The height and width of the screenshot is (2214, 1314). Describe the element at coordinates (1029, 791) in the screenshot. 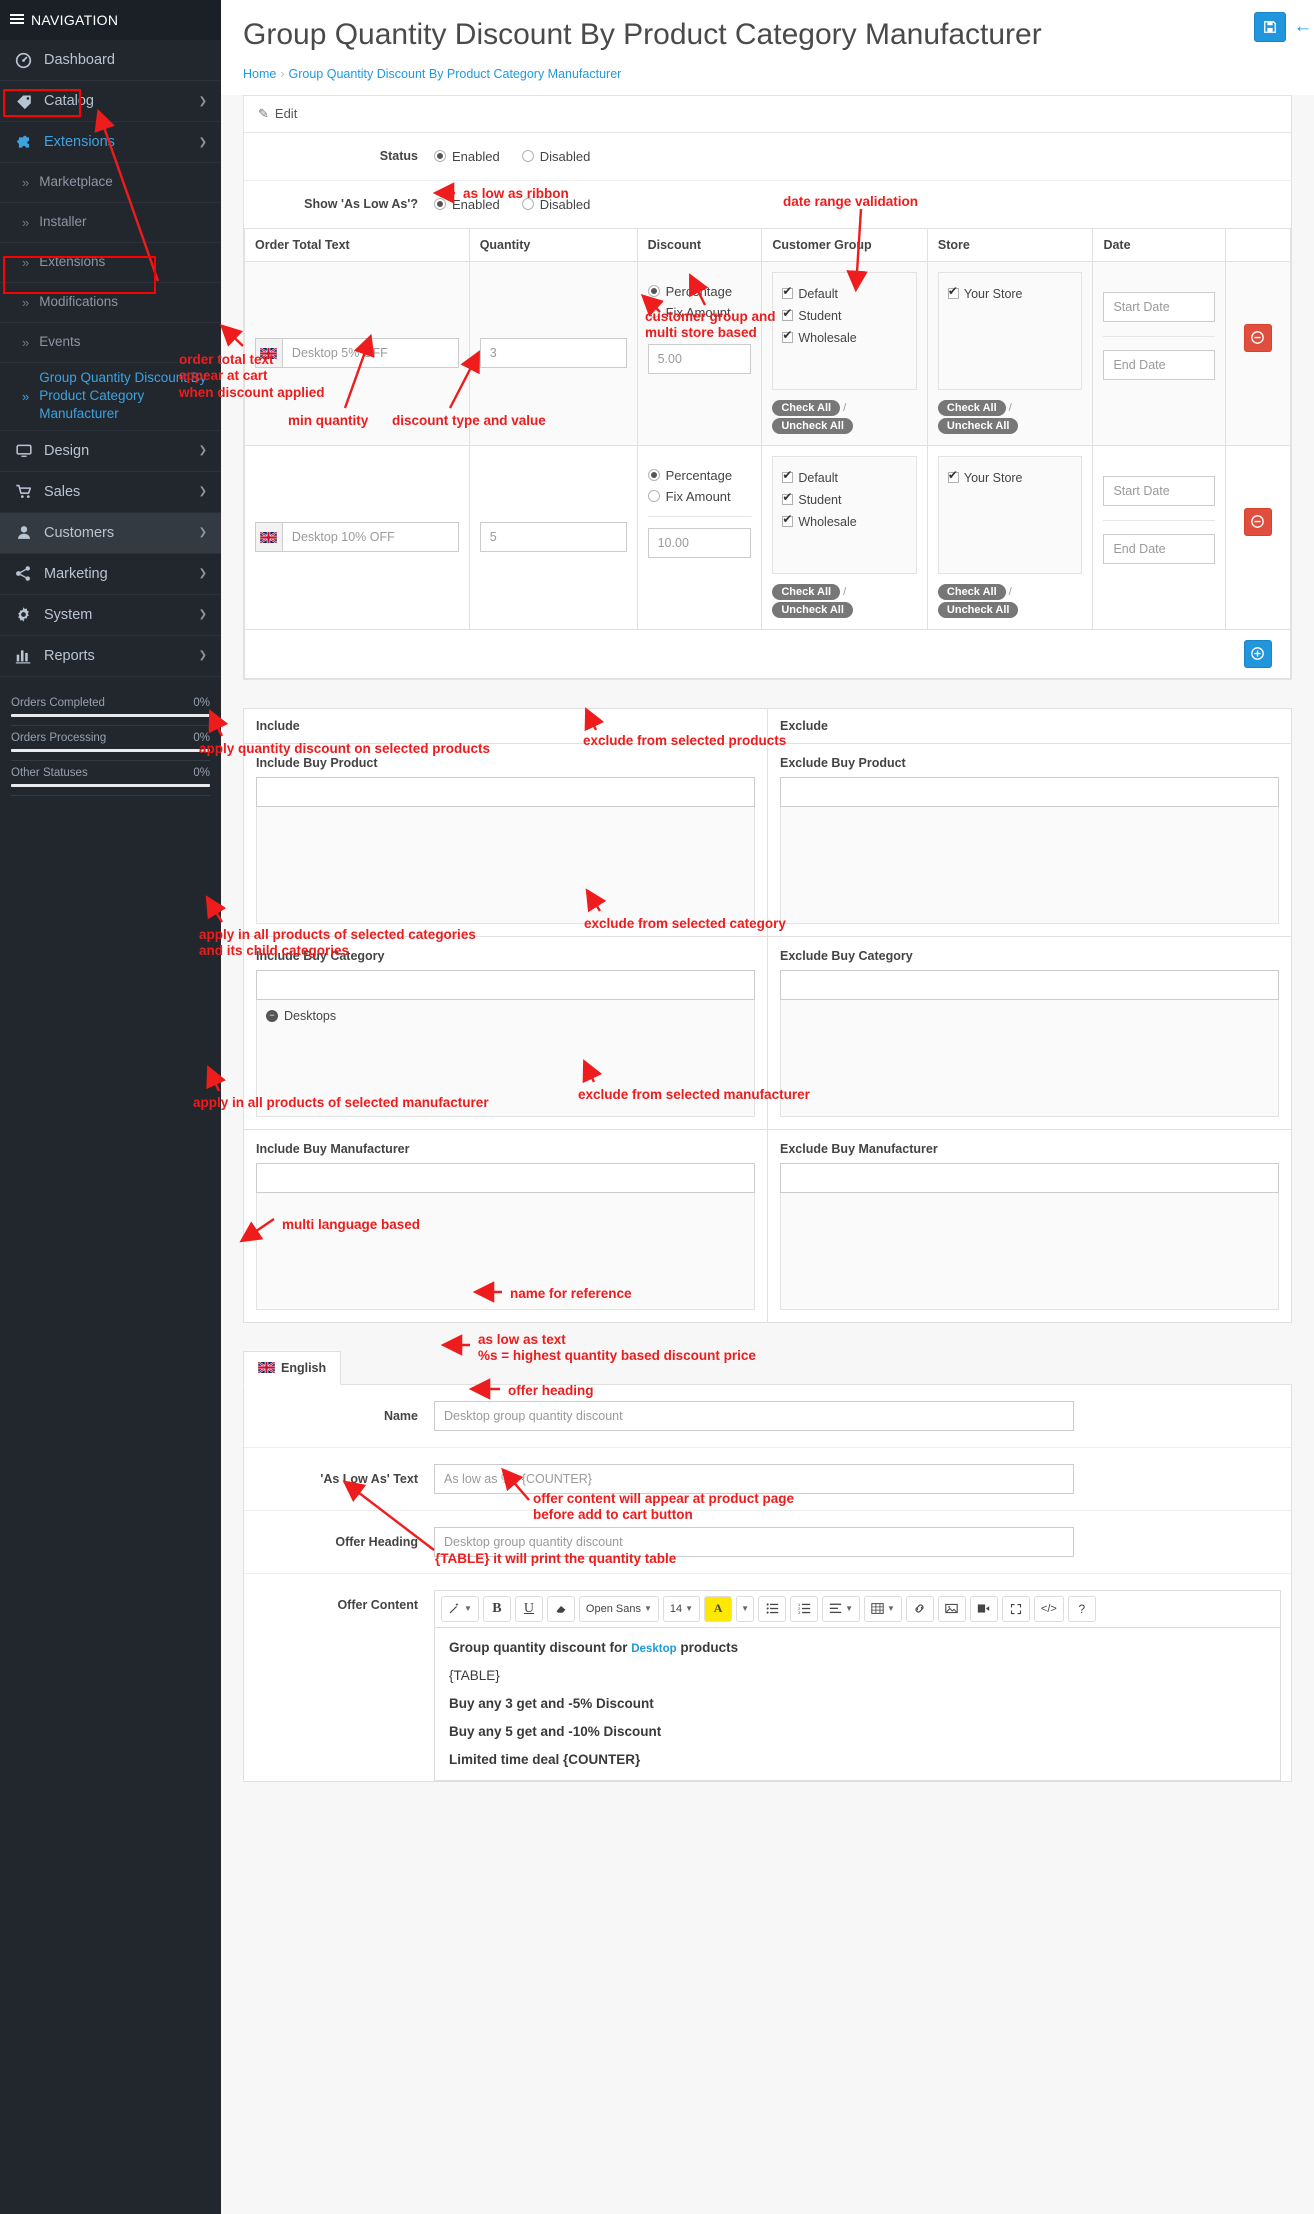

I see `exclude-product-input` at that location.